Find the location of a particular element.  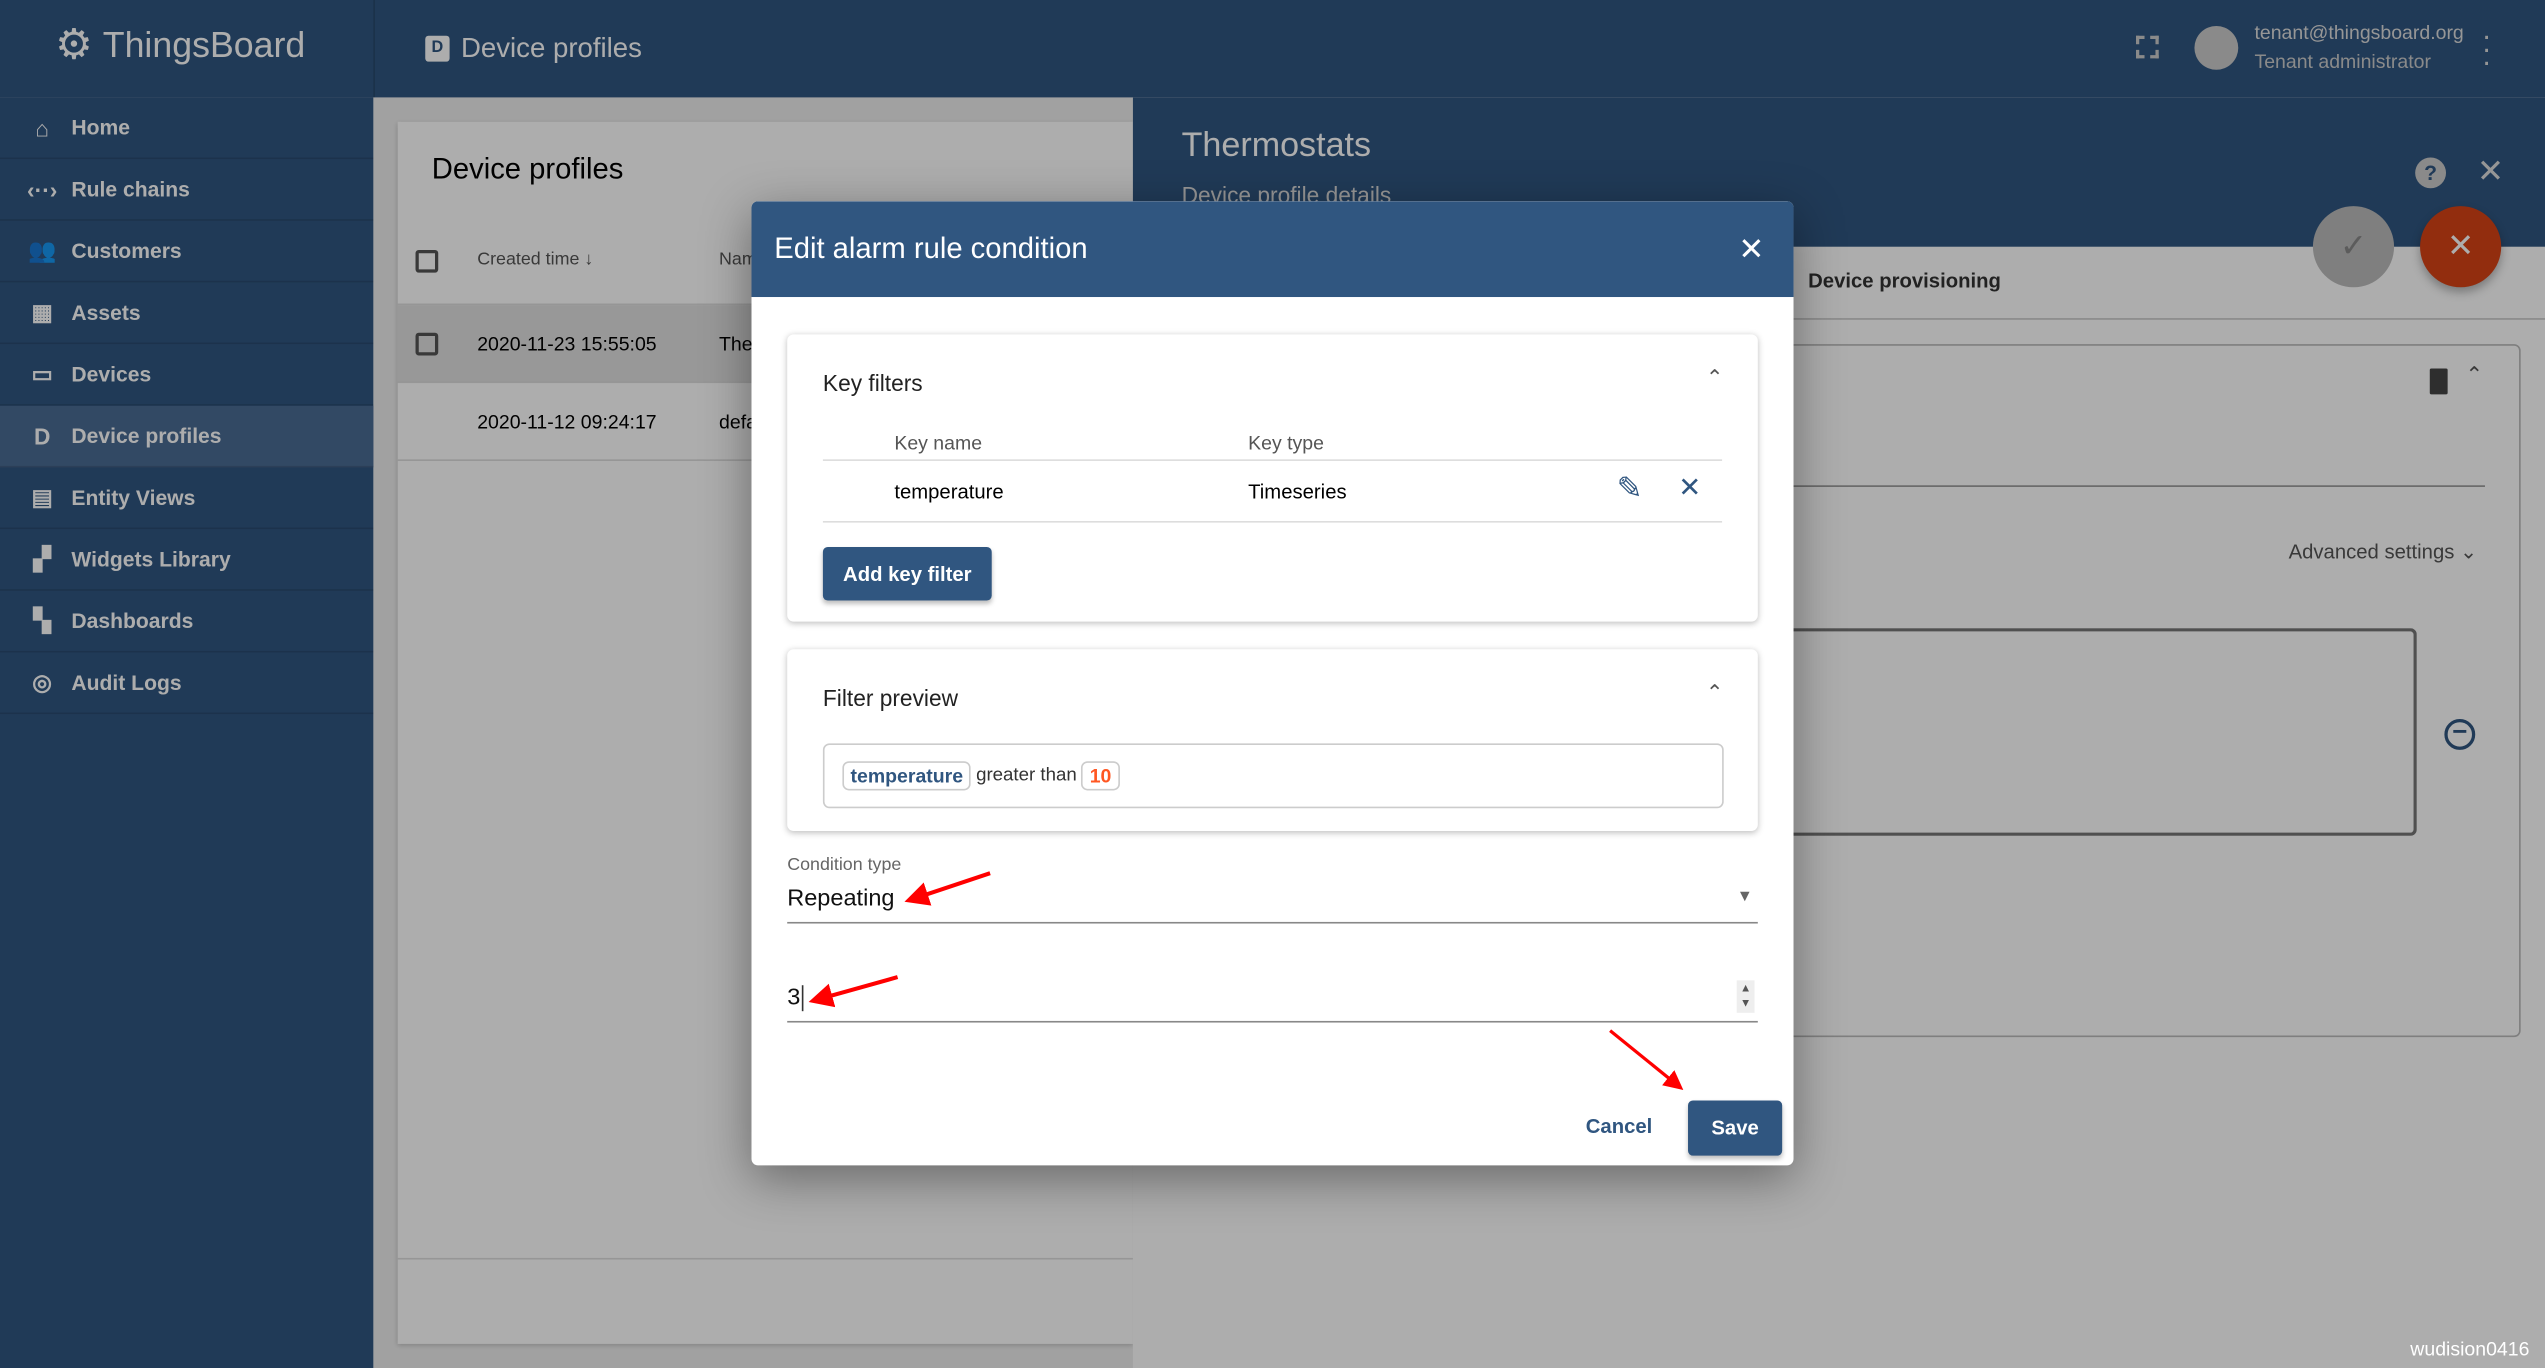

collapse-key-filters-icon: ⌃ is located at coordinates (1715, 378).